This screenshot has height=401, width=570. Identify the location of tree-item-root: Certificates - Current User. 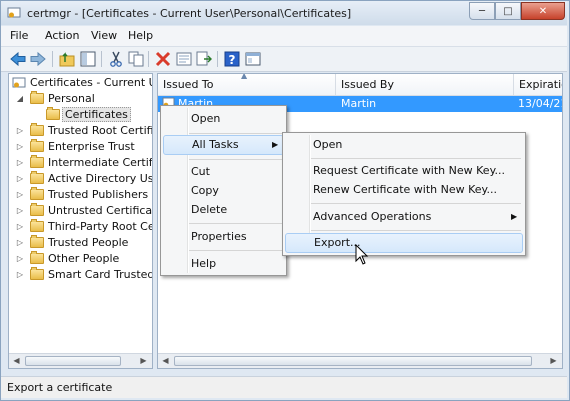
(80, 84).